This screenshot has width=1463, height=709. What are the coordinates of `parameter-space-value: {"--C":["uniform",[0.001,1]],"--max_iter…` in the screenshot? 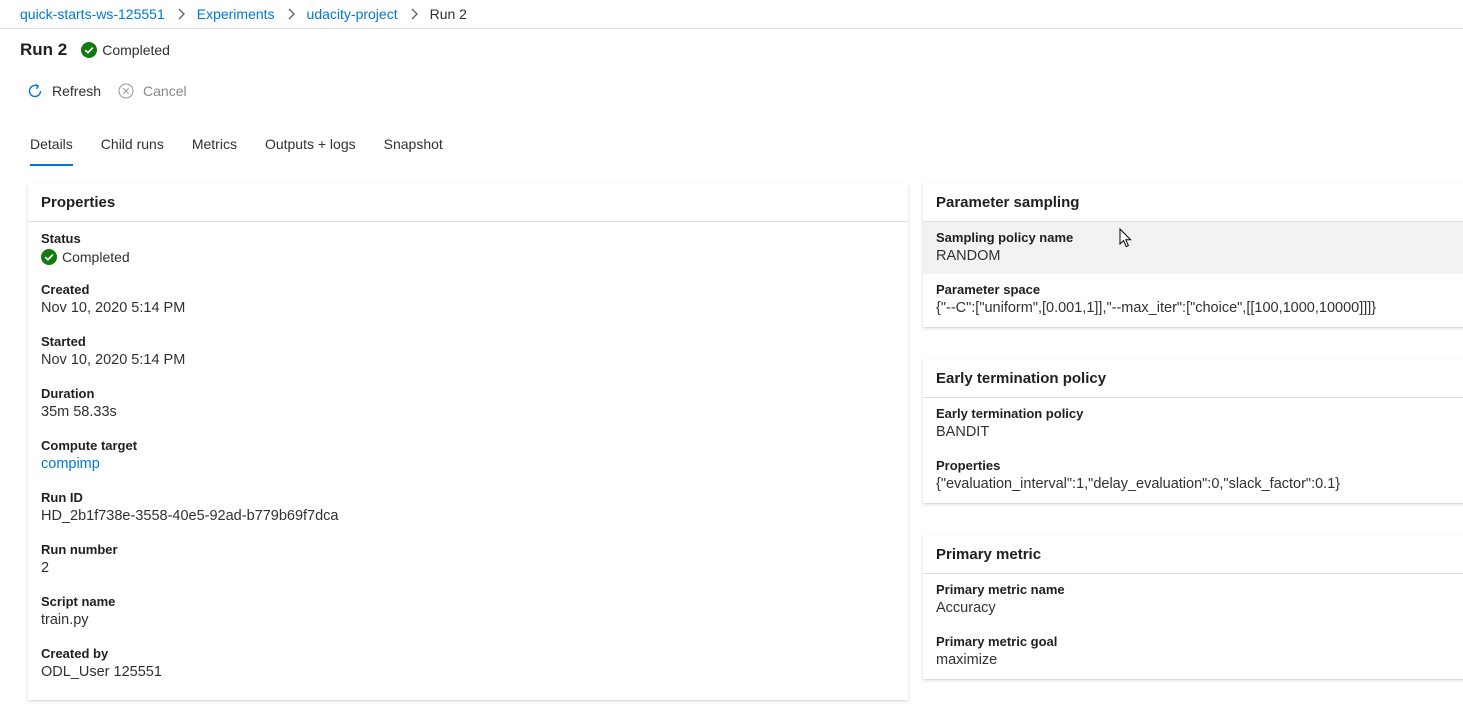 It's located at (1156, 308).